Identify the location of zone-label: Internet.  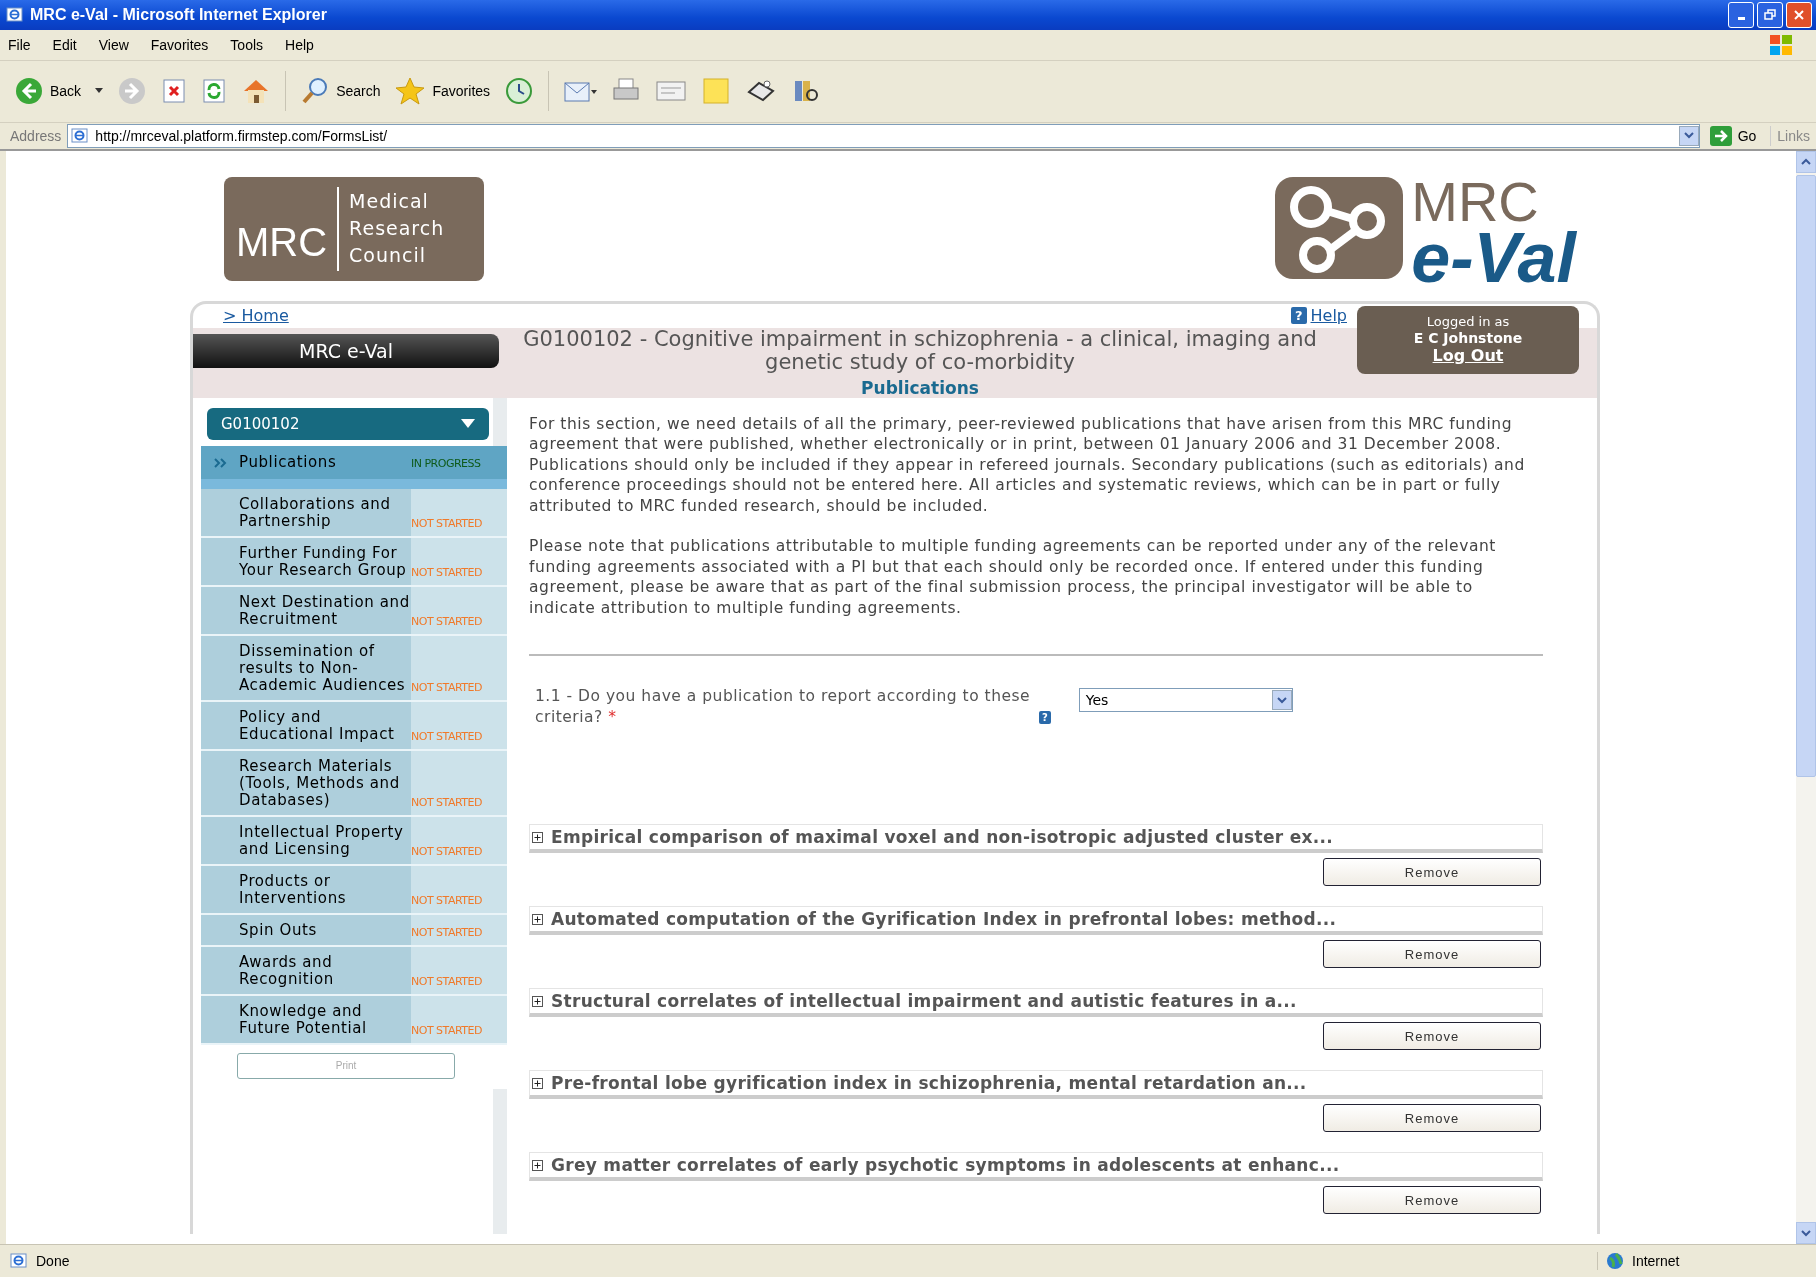
(1656, 1261).